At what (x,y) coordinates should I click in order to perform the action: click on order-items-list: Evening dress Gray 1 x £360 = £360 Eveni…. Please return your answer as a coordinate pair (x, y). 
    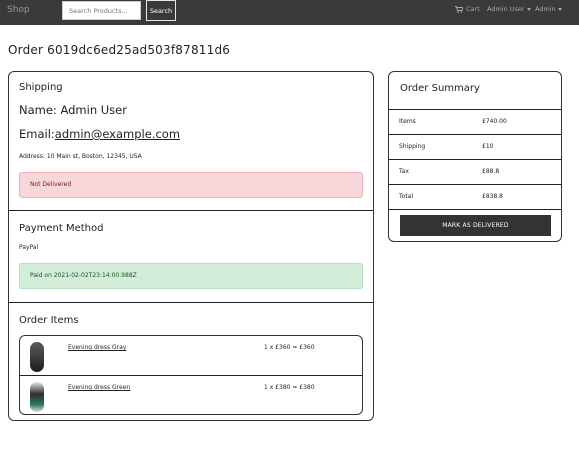
    Looking at the image, I should click on (191, 375).